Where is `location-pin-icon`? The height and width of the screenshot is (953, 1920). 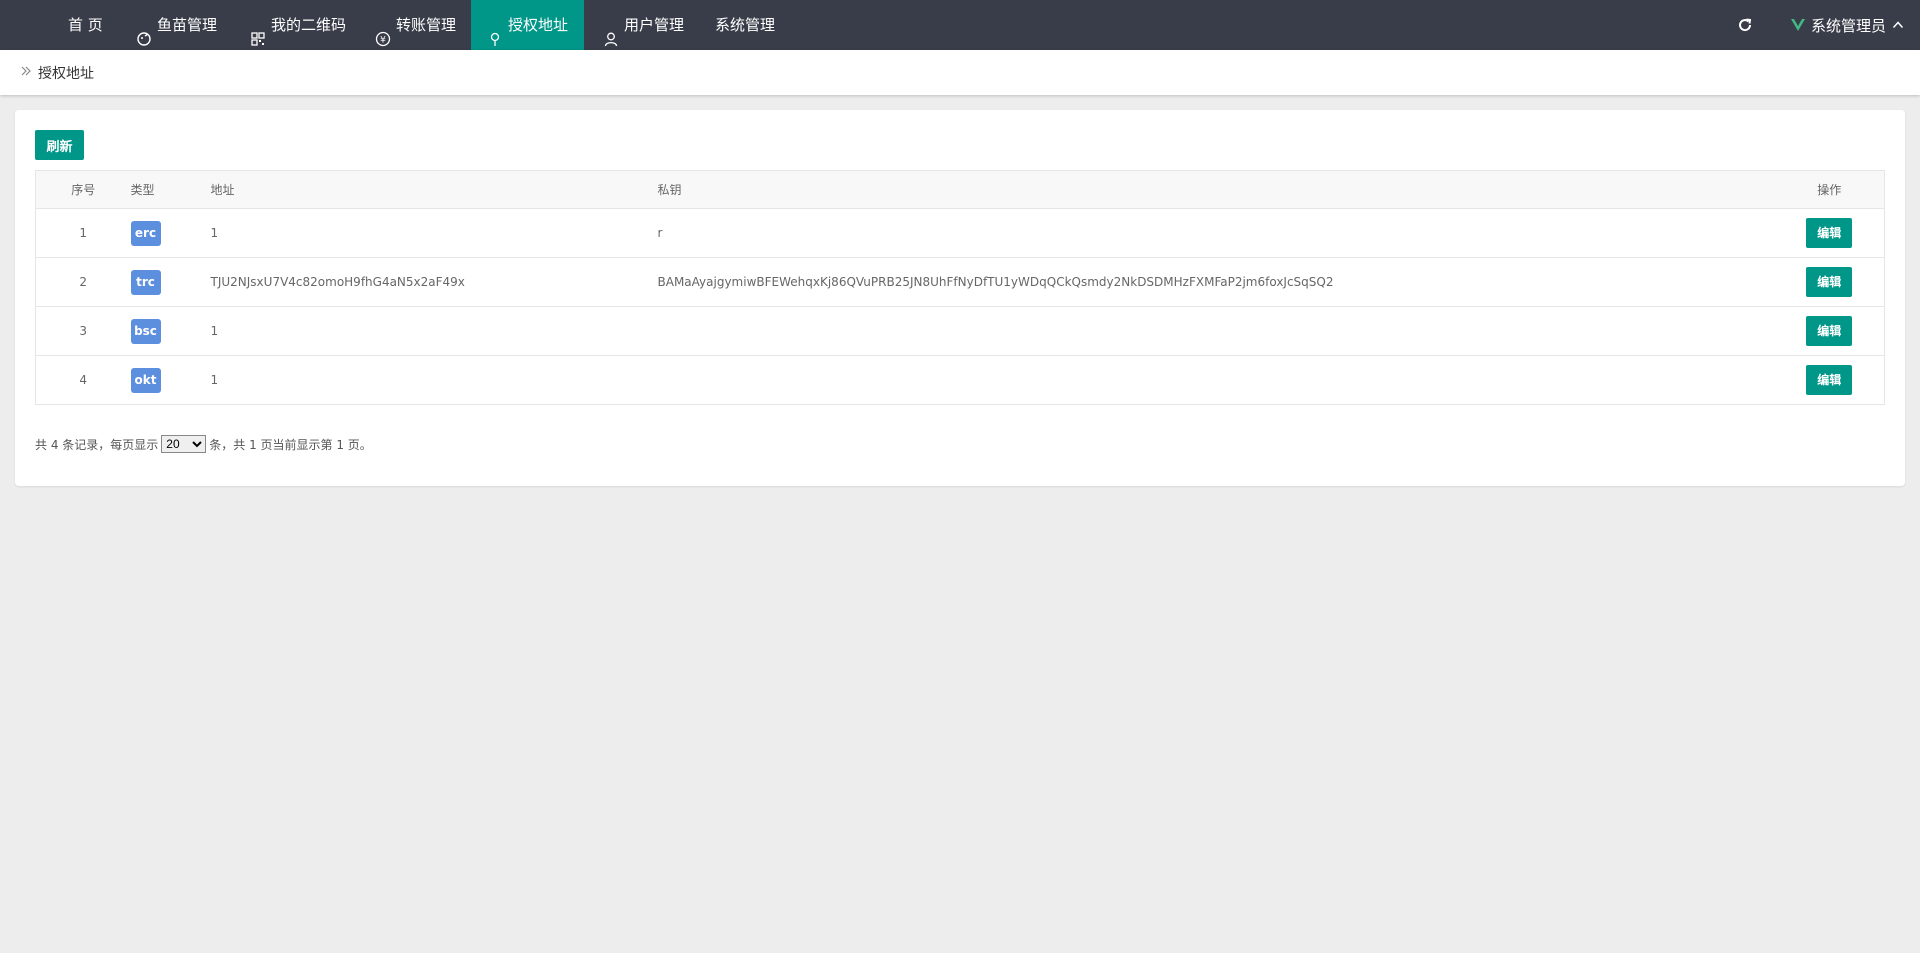
location-pin-icon is located at coordinates (495, 31).